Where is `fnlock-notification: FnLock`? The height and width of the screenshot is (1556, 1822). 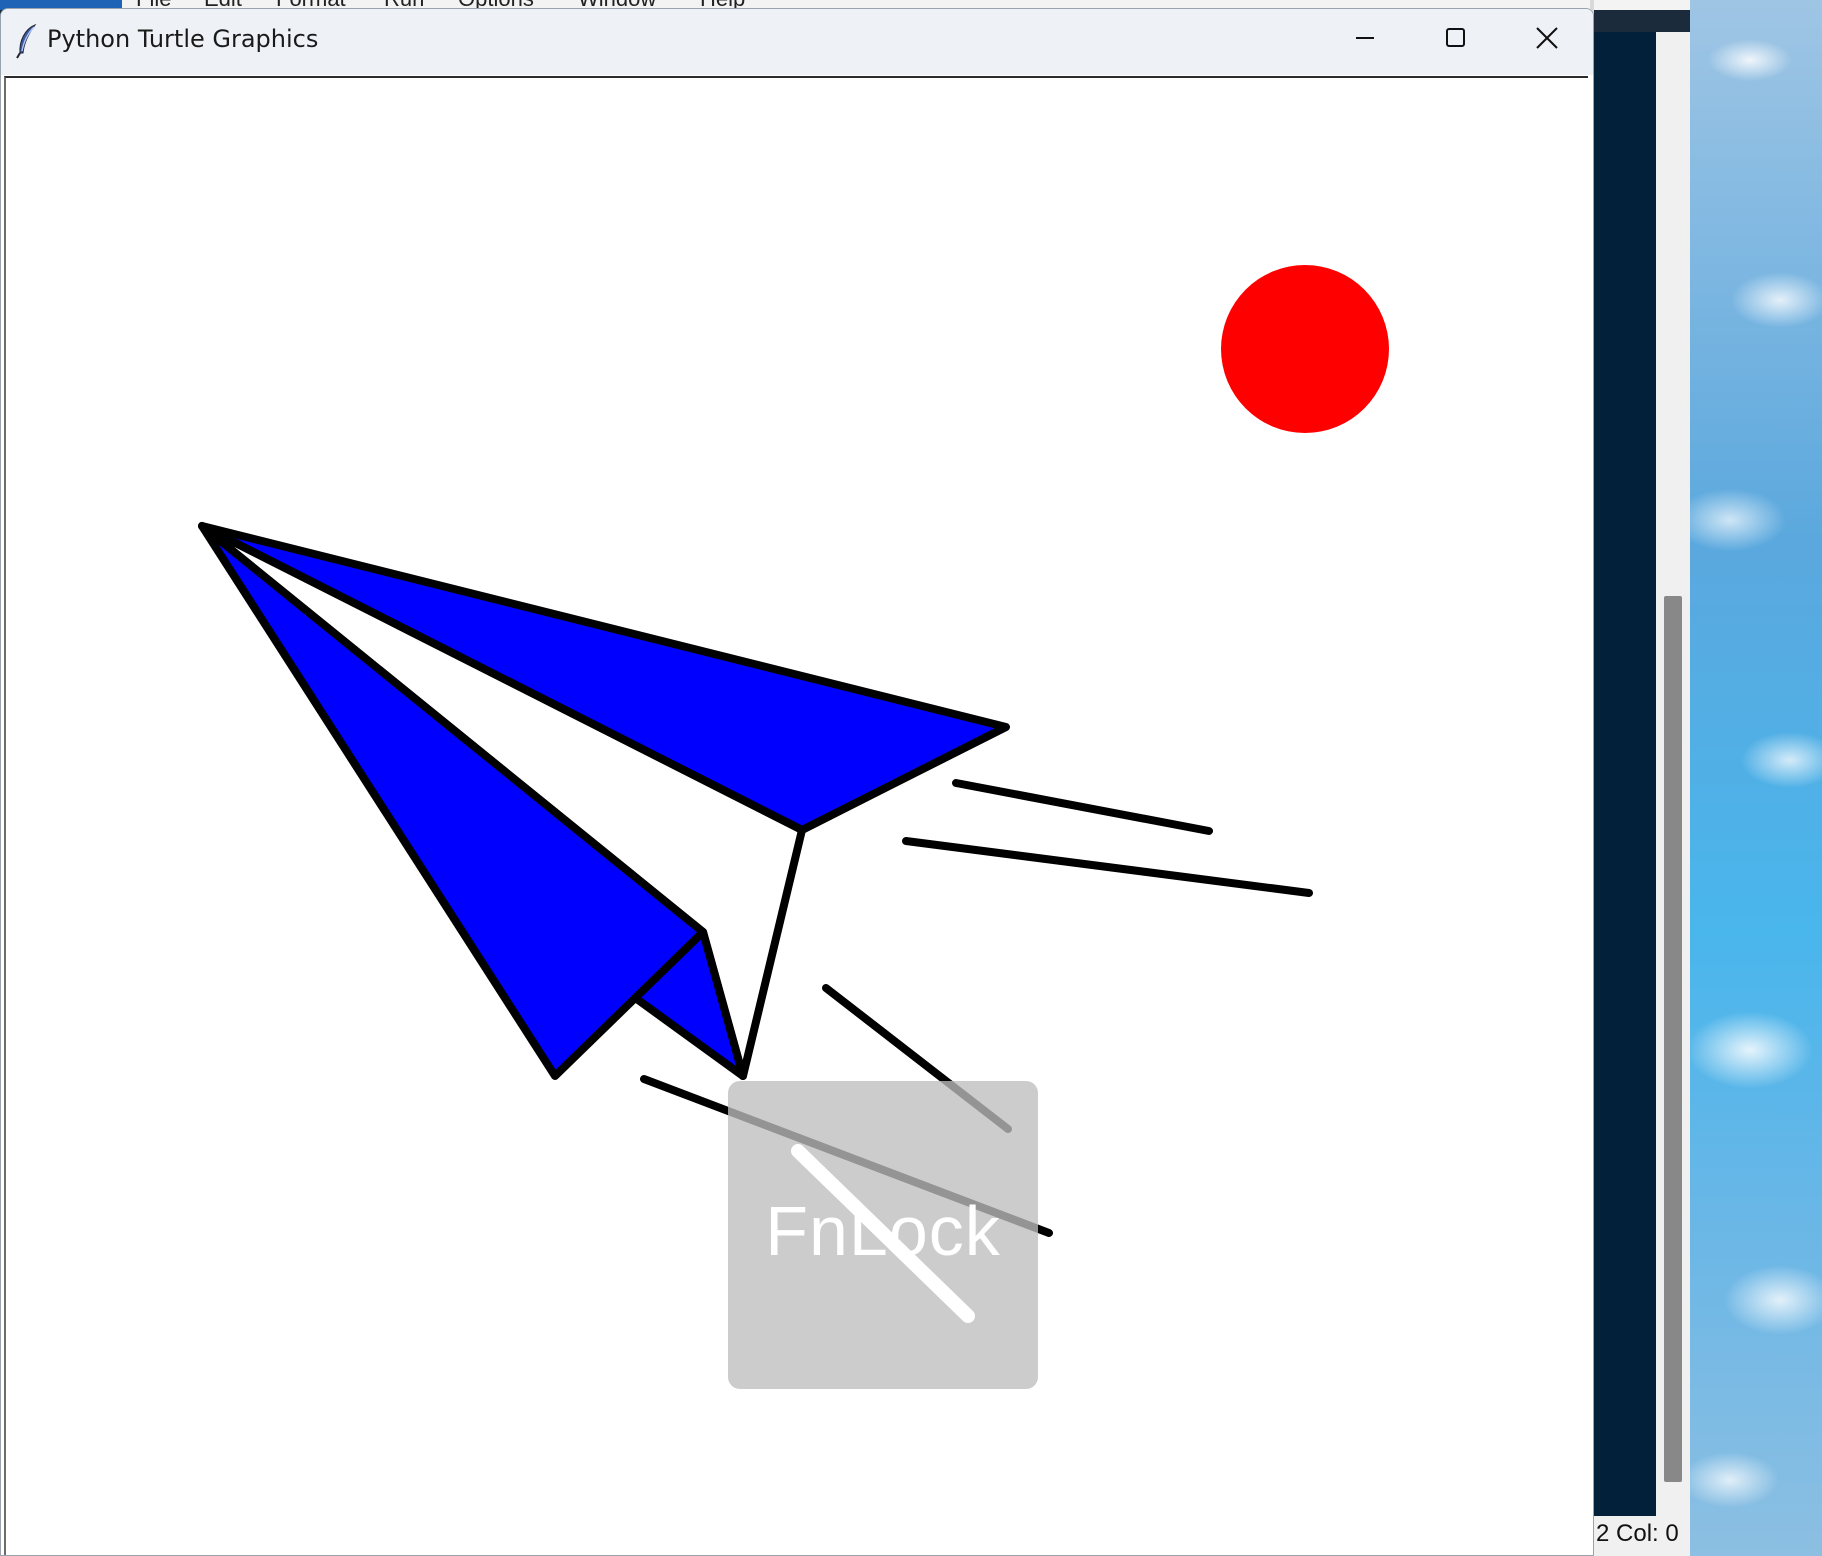
fnlock-notification: FnLock is located at coordinates (883, 1235).